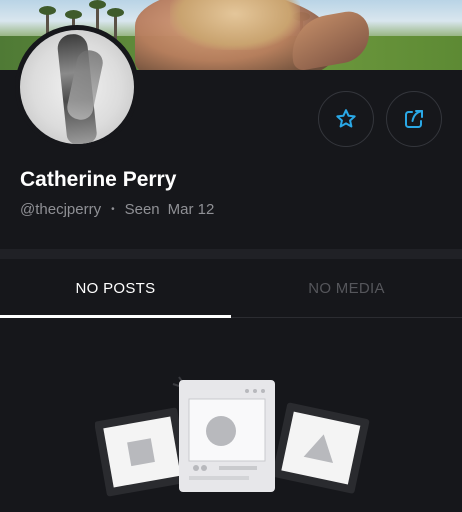 The height and width of the screenshot is (512, 462). I want to click on star-icon, so click(346, 118).